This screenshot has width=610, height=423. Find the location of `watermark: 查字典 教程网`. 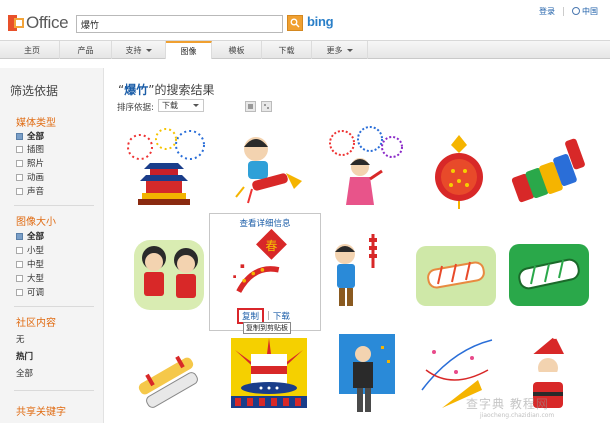

watermark: 查字典 教程网 is located at coordinates (507, 404).